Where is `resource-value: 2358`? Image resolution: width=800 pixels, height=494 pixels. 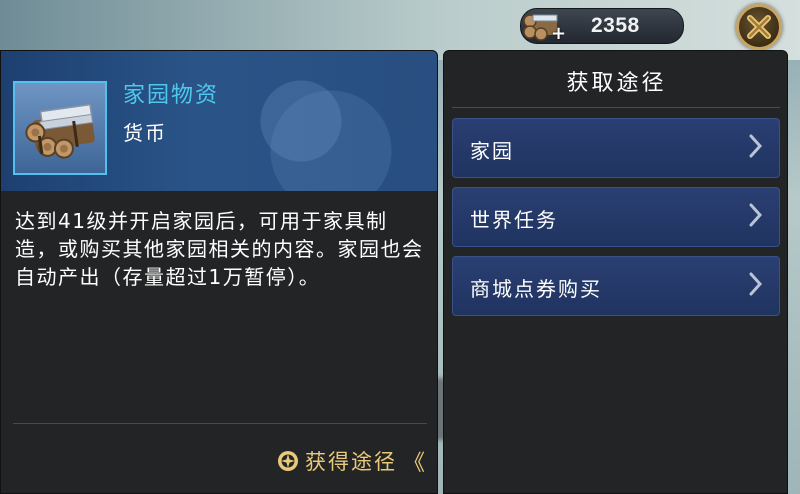
resource-value: 2358 is located at coordinates (615, 25).